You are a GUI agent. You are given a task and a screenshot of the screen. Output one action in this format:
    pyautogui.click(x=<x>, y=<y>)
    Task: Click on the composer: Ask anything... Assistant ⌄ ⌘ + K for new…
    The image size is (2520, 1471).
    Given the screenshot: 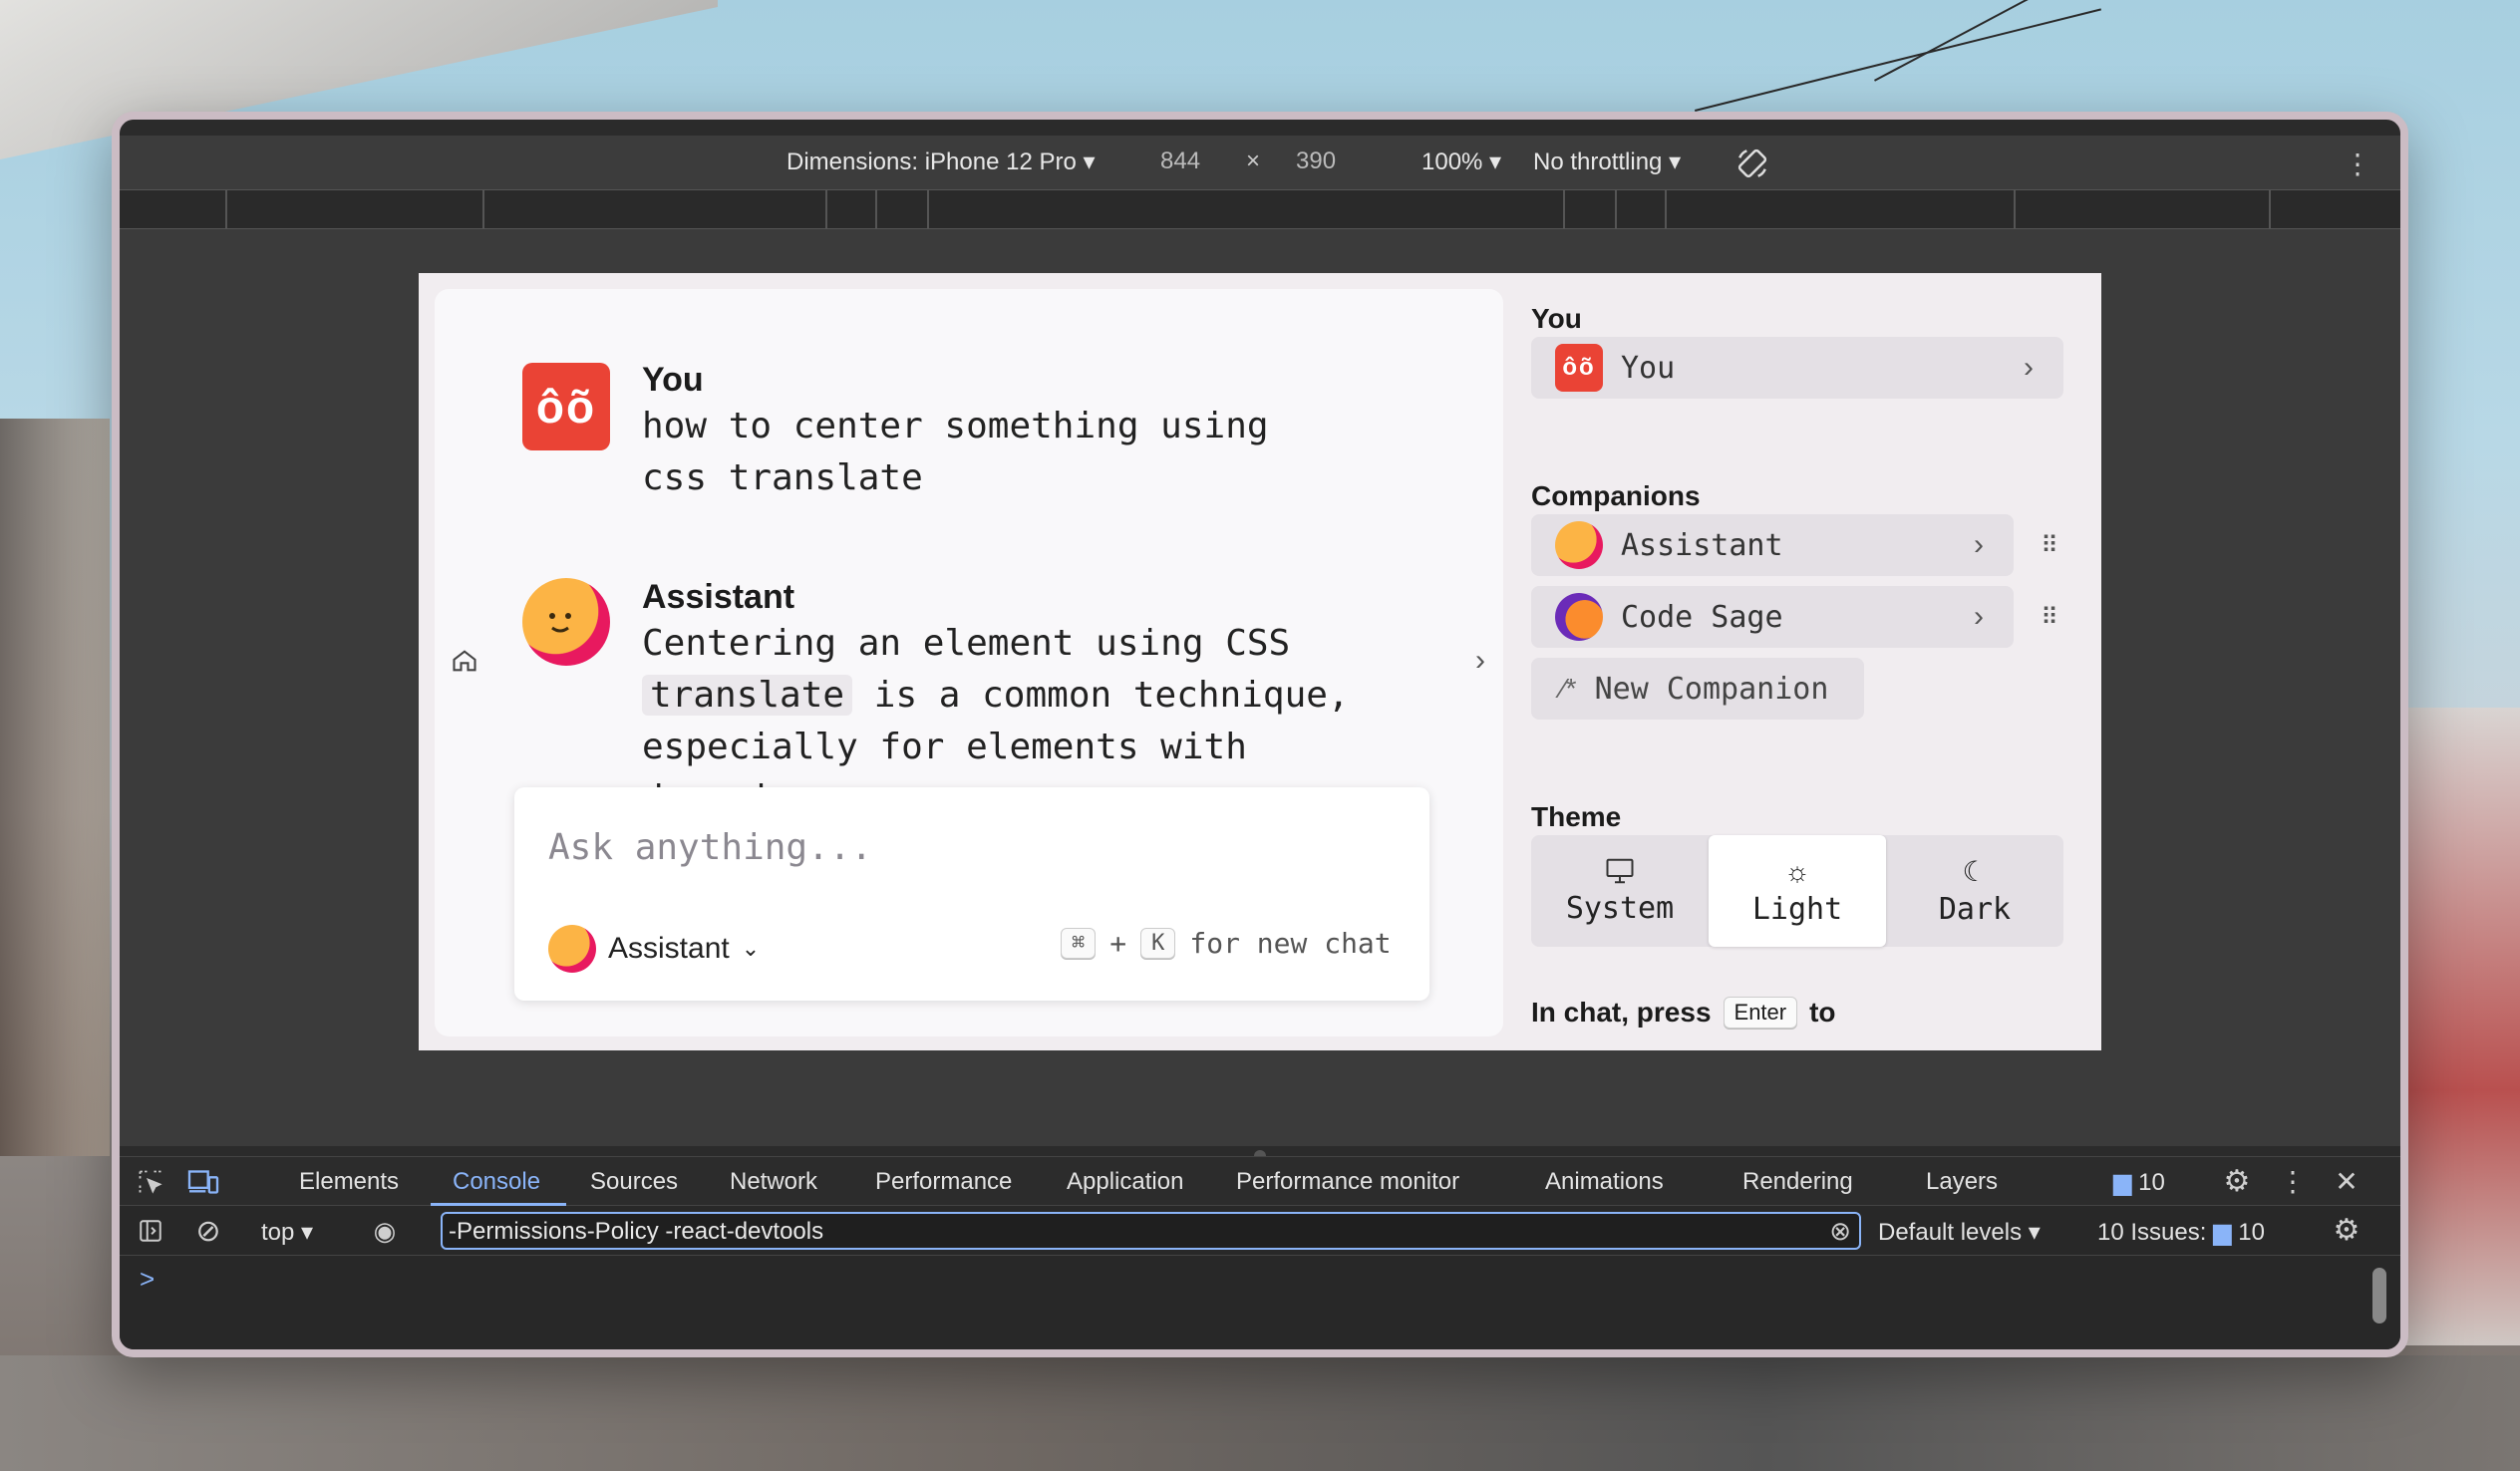 What is the action you would take?
    pyautogui.click(x=971, y=894)
    